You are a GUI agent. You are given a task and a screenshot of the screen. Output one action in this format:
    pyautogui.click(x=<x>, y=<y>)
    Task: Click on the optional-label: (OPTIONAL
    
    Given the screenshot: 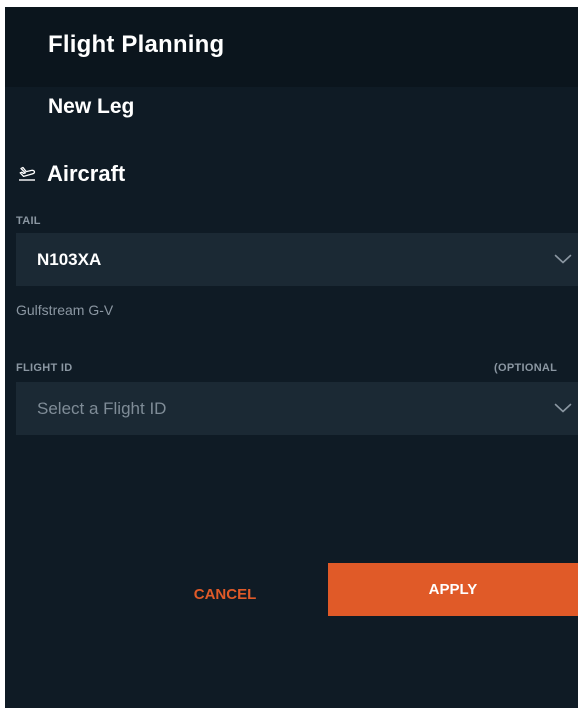 What is the action you would take?
    pyautogui.click(x=526, y=368)
    